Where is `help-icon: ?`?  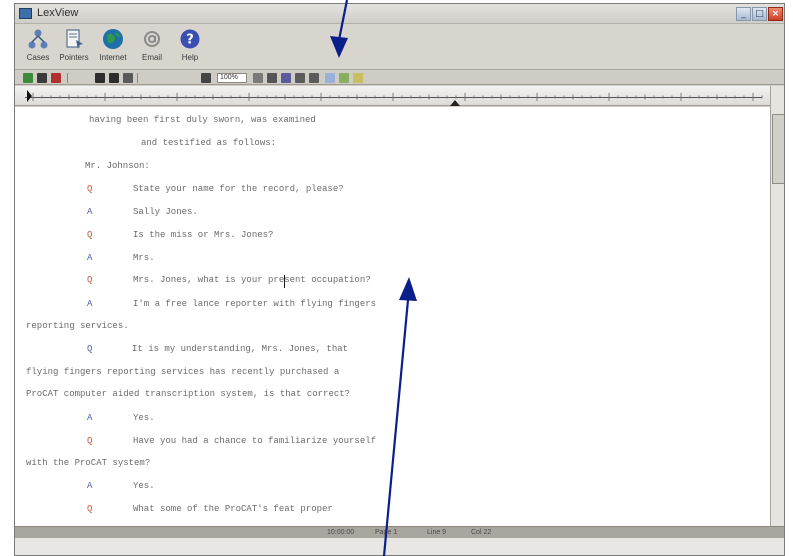
help-icon: ? is located at coordinates (190, 39).